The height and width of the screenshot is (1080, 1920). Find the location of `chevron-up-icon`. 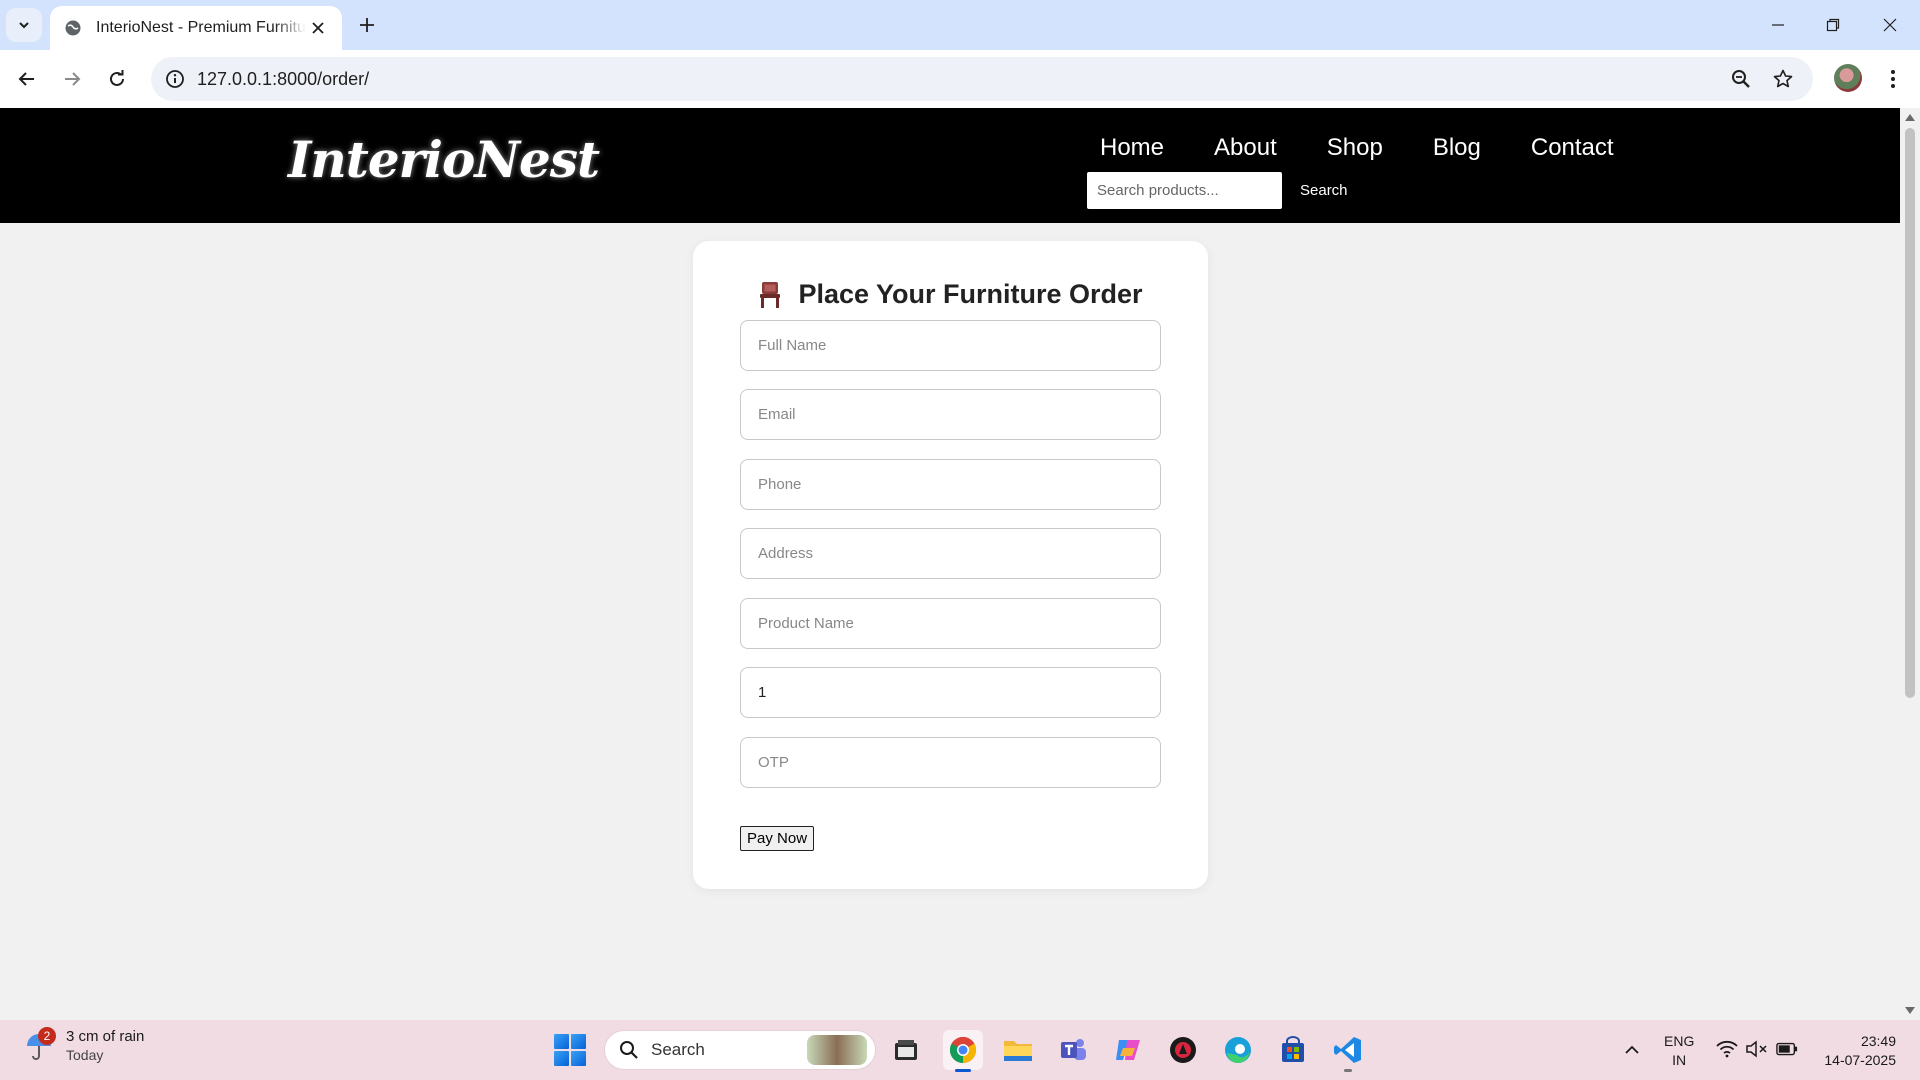

chevron-up-icon is located at coordinates (1632, 1050).